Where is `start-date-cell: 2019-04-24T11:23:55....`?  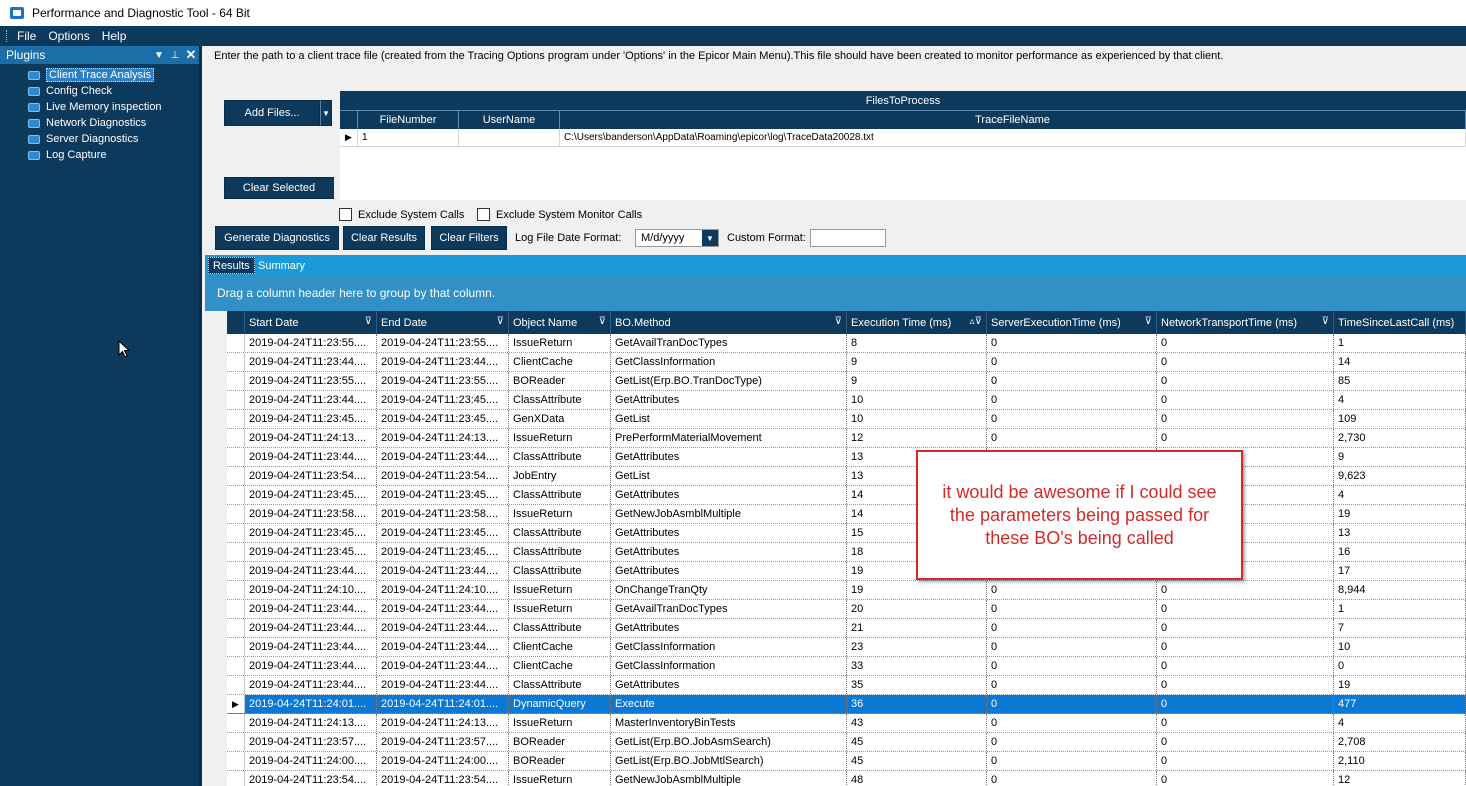 start-date-cell: 2019-04-24T11:23:55.... is located at coordinates (311, 381).